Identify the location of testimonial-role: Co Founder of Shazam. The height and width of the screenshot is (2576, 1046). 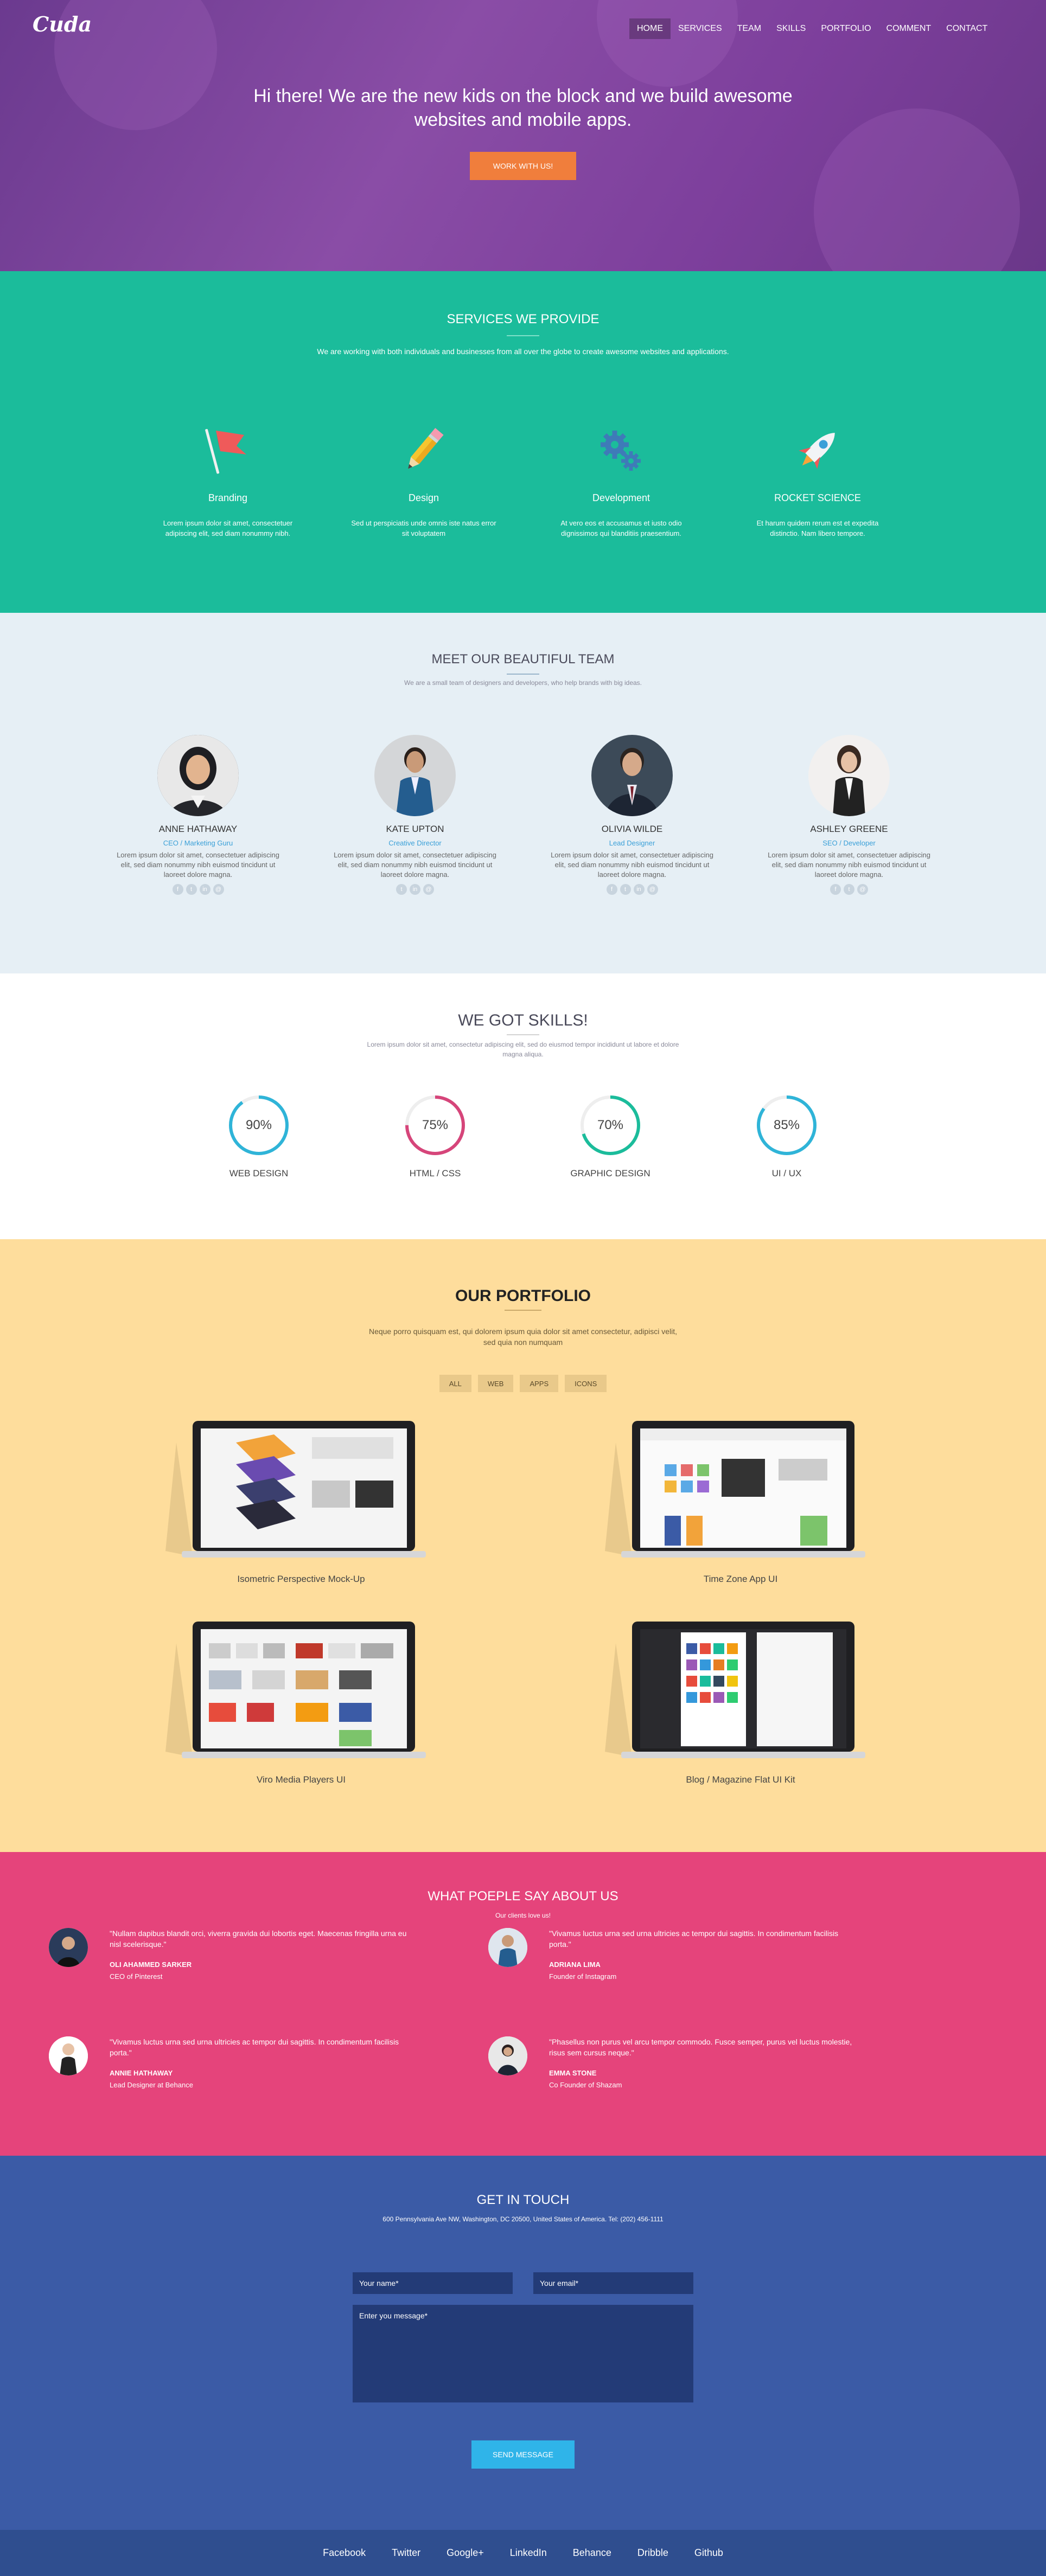
(585, 2085).